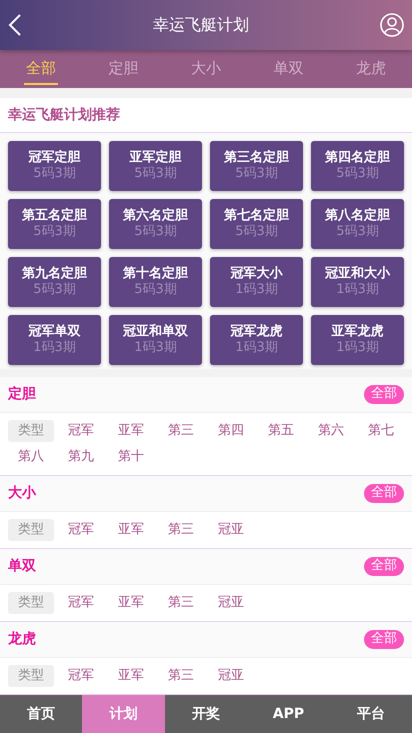 The width and height of the screenshot is (412, 733). I want to click on nav-tab: 开奖, so click(206, 714).